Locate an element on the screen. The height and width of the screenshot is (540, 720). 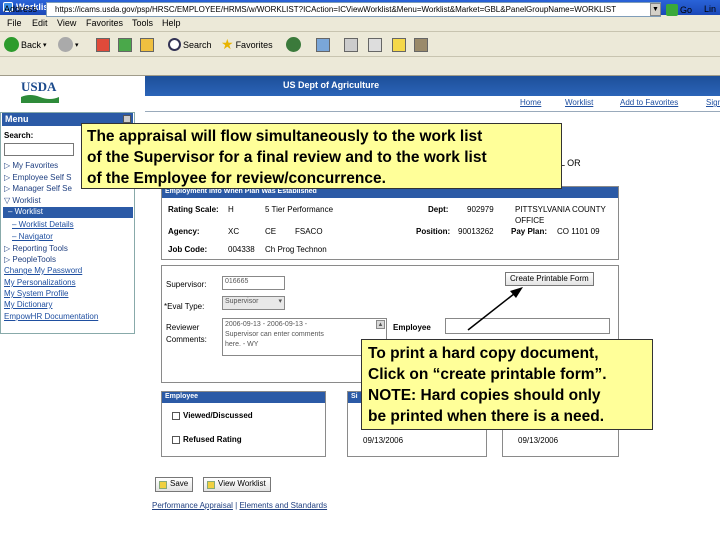
stop-button is located at coordinates (103, 44).